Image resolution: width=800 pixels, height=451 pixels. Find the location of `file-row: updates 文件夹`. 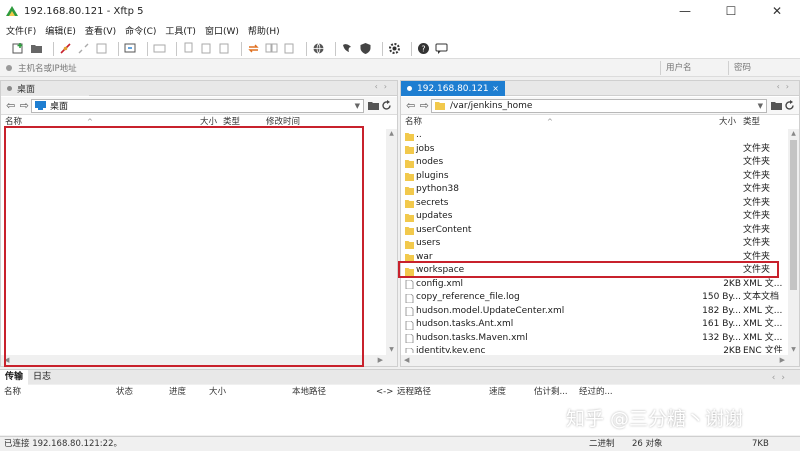

file-row: updates 文件夹 is located at coordinates (594, 217).